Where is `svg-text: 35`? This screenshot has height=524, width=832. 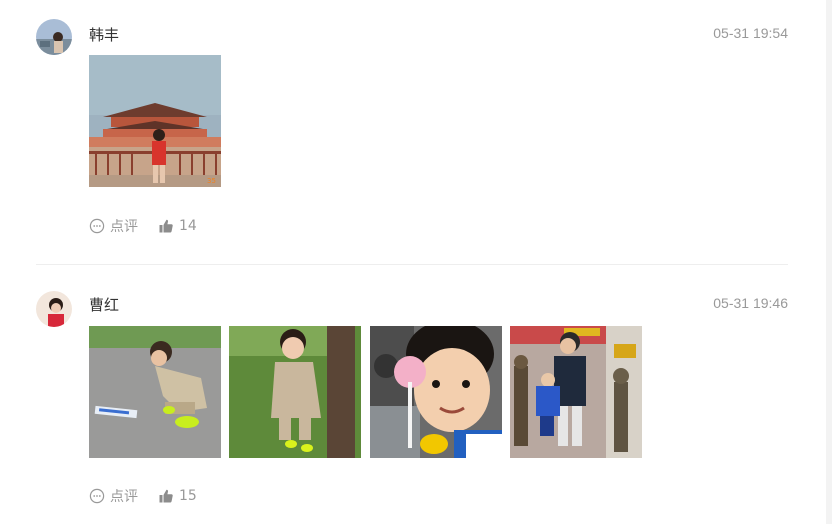 svg-text: 35 is located at coordinates (211, 181).